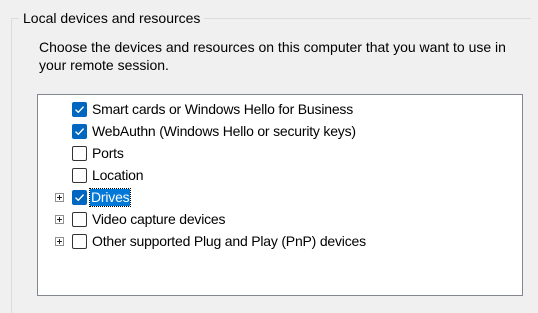  Describe the element at coordinates (79, 219) in the screenshot. I see `video-capture-checkbox` at that location.